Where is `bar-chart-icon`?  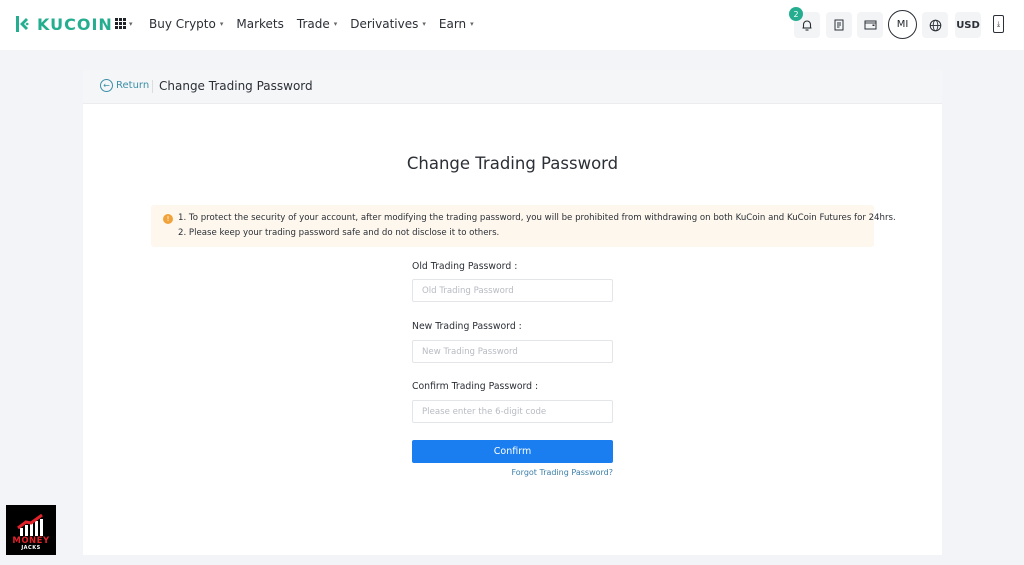 bar-chart-icon is located at coordinates (30, 524).